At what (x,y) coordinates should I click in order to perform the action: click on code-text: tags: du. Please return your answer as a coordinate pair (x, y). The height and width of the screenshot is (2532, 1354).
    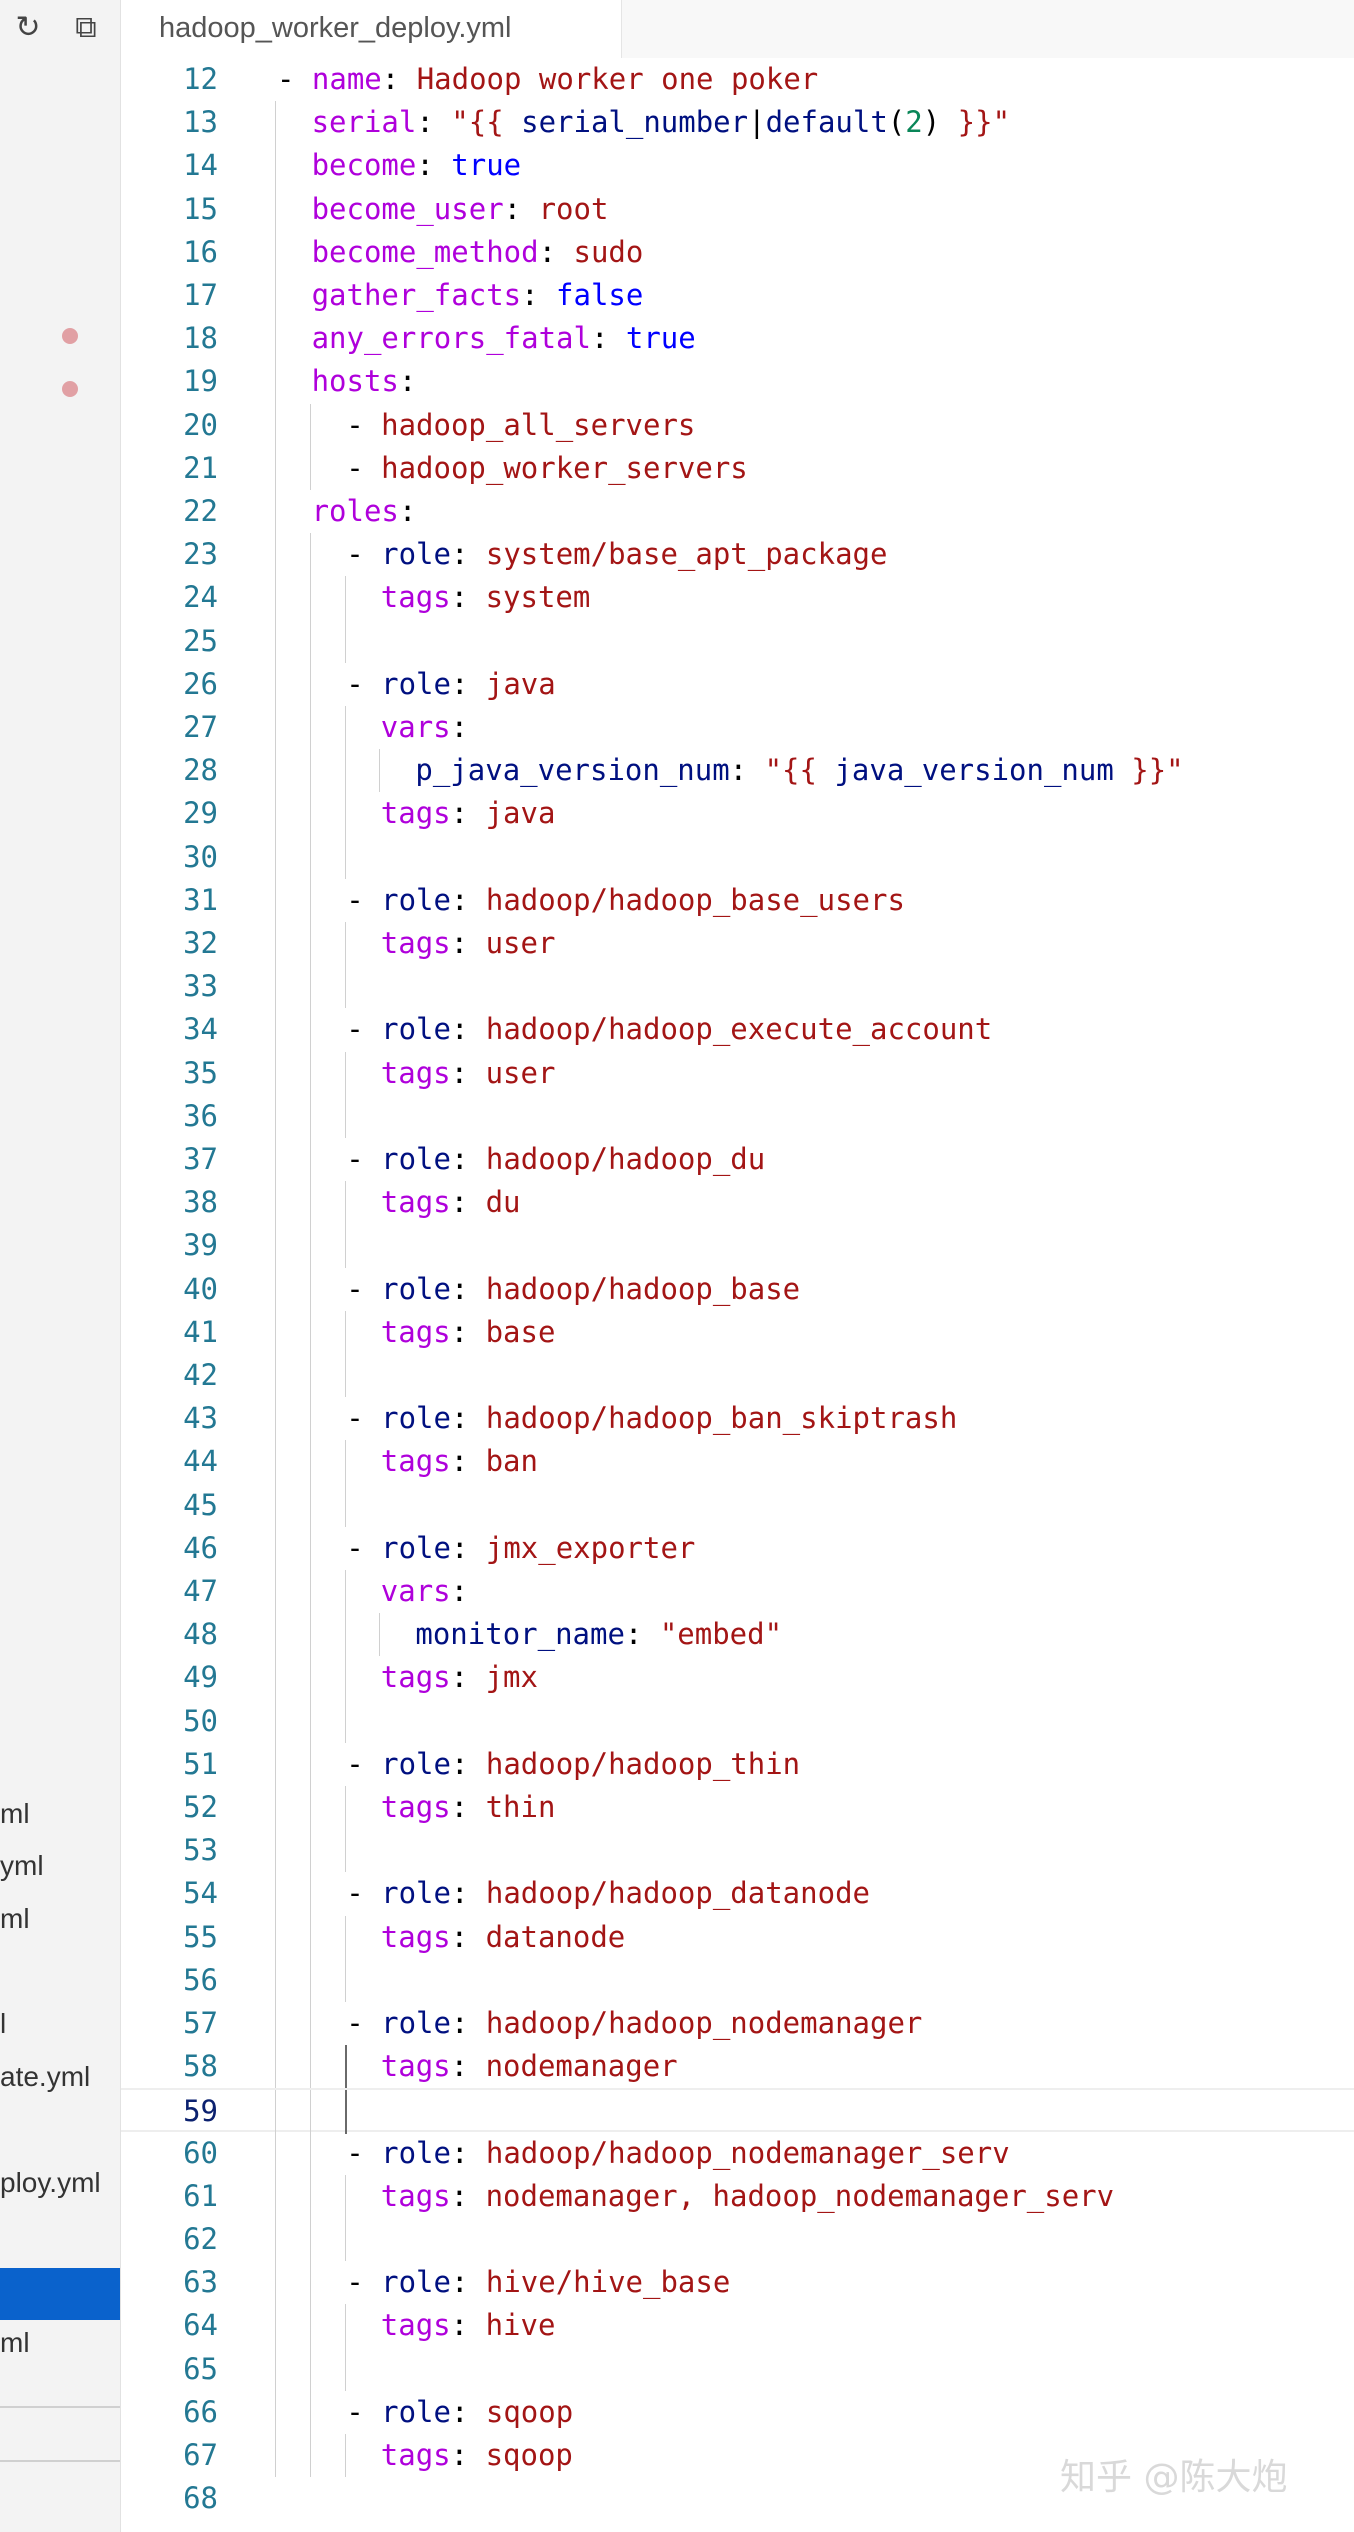
    Looking at the image, I should click on (451, 1202).